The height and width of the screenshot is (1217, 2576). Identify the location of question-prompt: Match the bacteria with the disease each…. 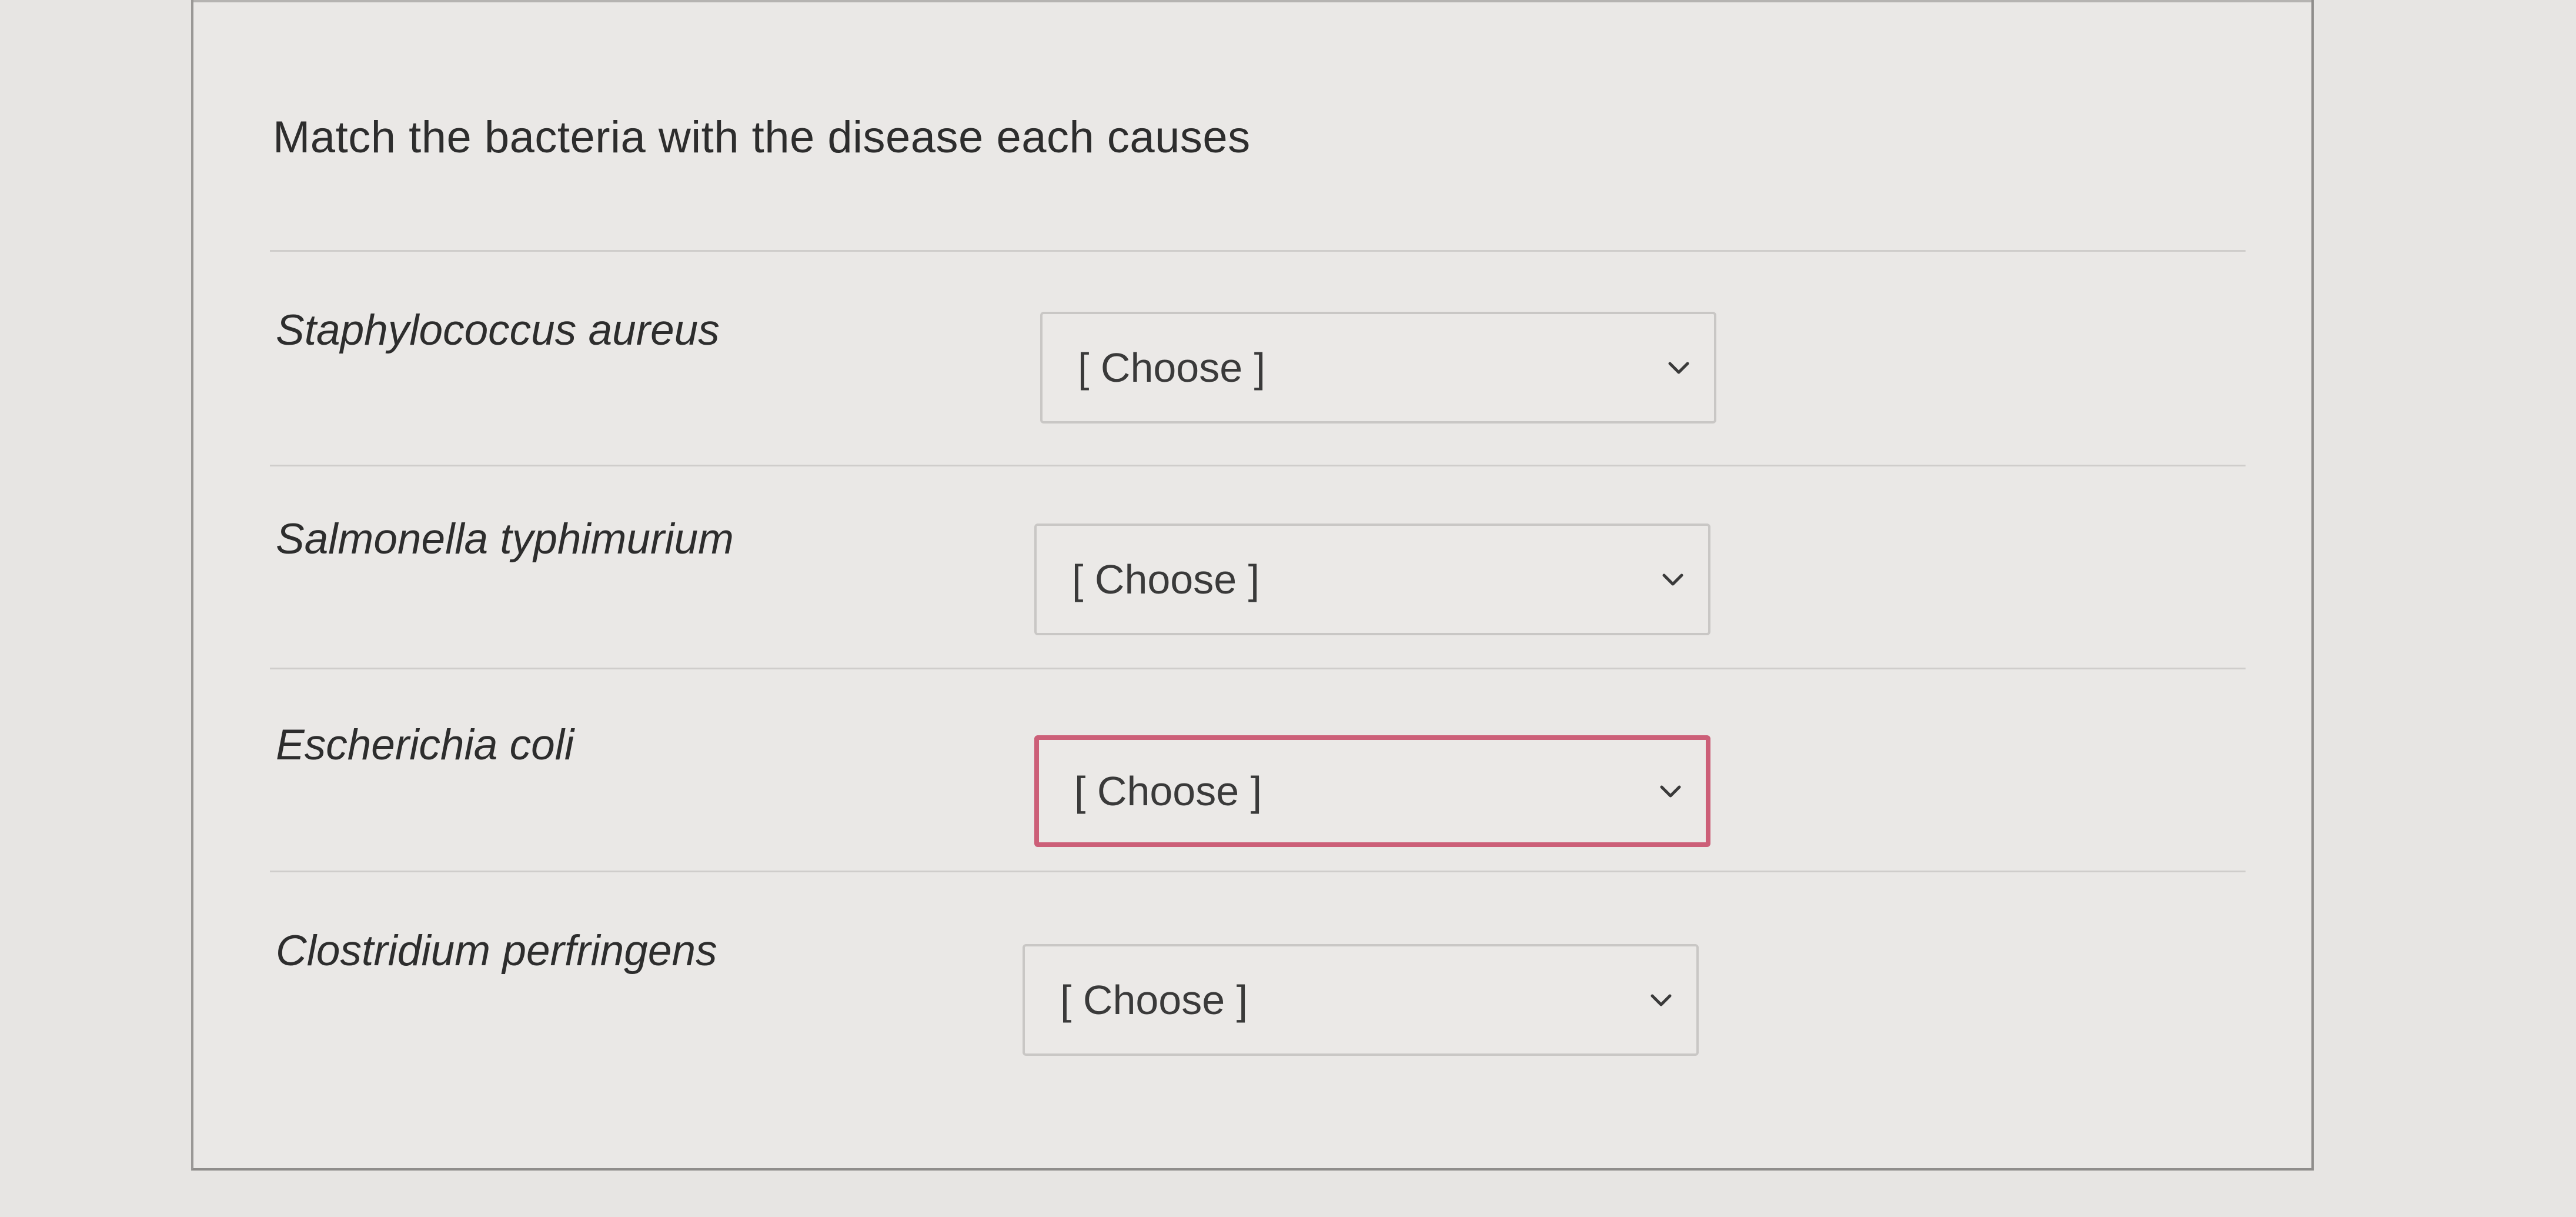
(762, 137).